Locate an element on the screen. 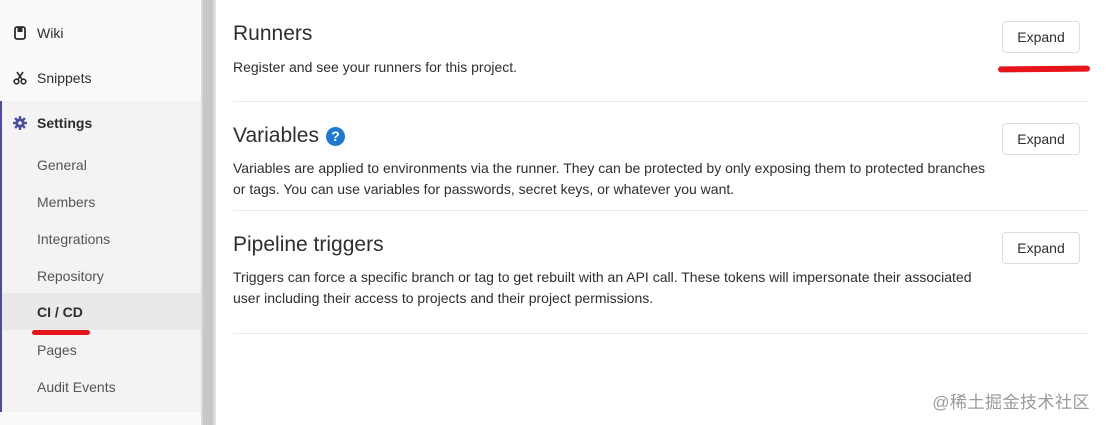 The image size is (1106, 425). scissors-icon is located at coordinates (20, 78).